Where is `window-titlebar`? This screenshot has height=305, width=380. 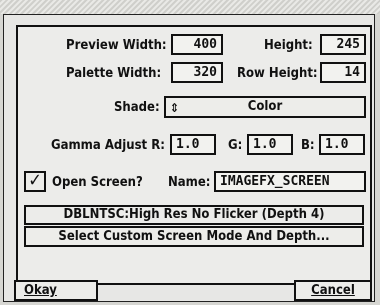 window-titlebar is located at coordinates (190, 7).